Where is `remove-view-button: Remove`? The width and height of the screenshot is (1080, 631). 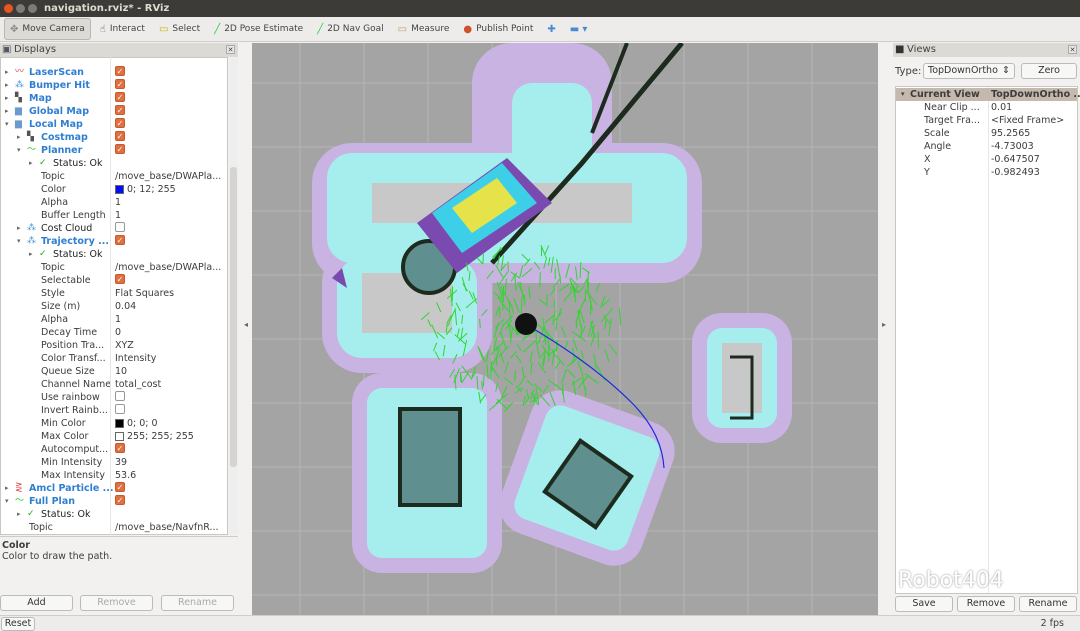 remove-view-button: Remove is located at coordinates (986, 604).